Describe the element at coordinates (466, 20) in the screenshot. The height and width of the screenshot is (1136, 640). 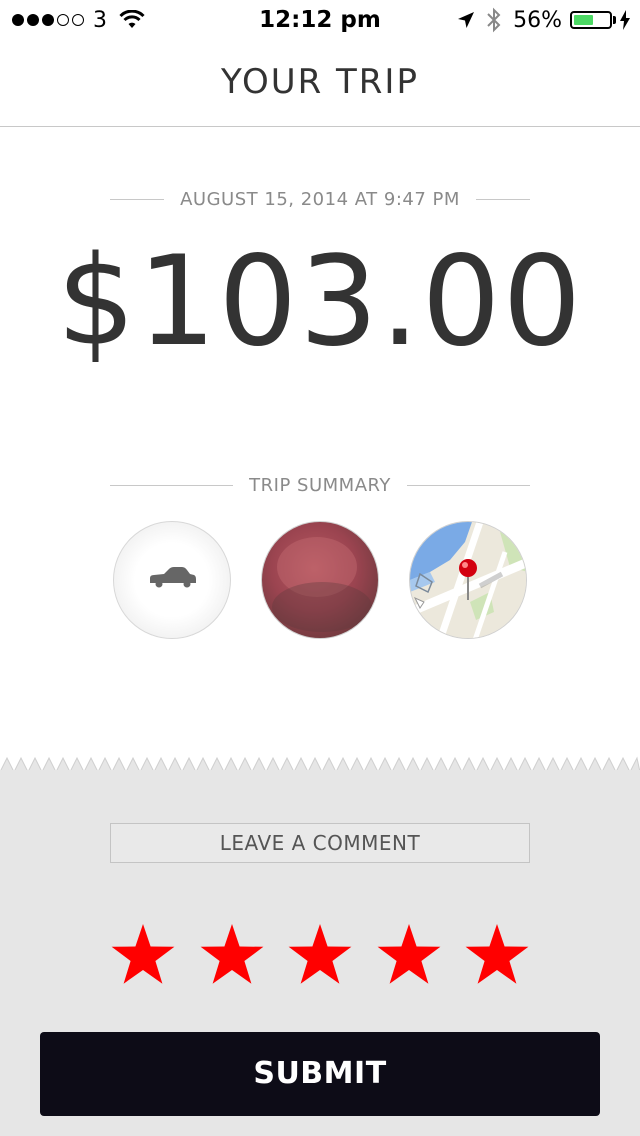
I see `location-arrow-icon` at that location.